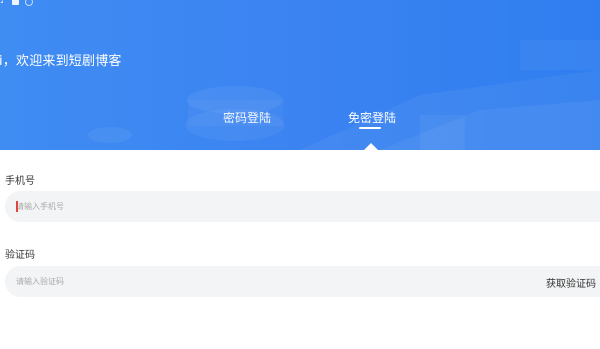  What do you see at coordinates (28, 3) in the screenshot?
I see `circle-icon` at bounding box center [28, 3].